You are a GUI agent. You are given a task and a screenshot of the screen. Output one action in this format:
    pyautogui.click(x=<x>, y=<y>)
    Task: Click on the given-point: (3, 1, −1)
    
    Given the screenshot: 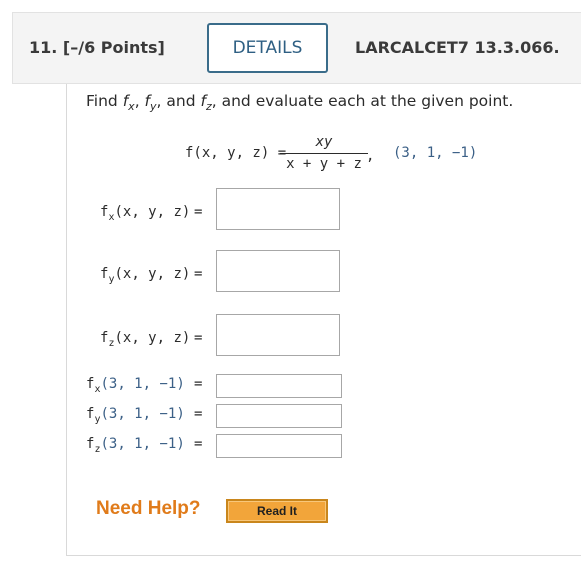 What is the action you would take?
    pyautogui.click(x=435, y=153)
    